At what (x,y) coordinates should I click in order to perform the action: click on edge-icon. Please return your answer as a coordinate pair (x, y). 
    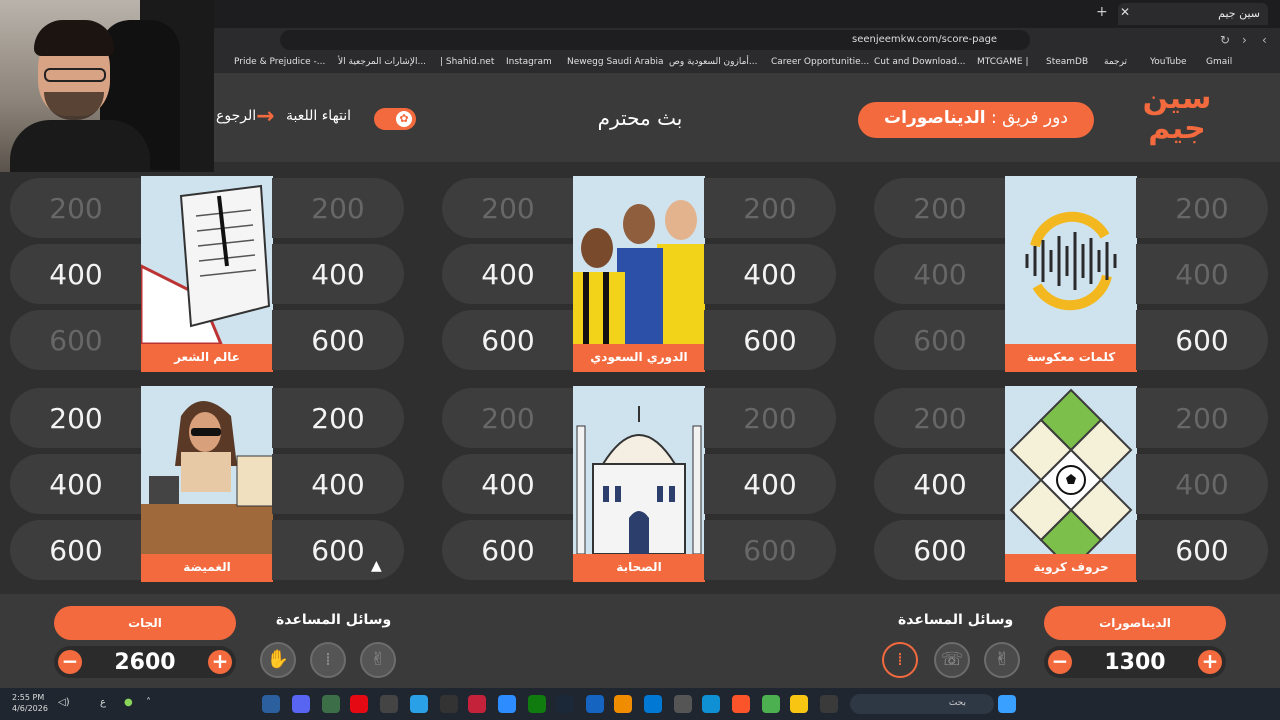
    Looking at the image, I should click on (711, 704).